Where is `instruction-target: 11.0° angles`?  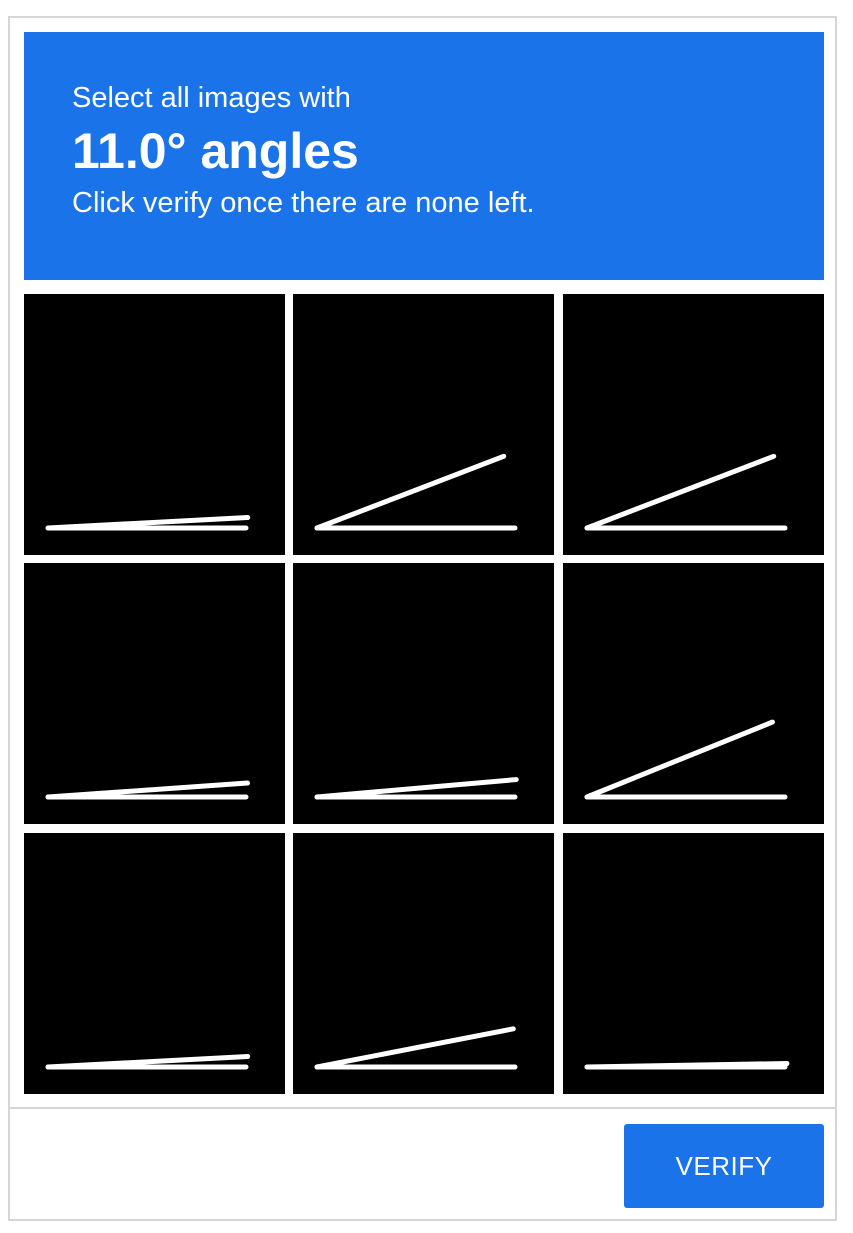 instruction-target: 11.0° angles is located at coordinates (215, 151).